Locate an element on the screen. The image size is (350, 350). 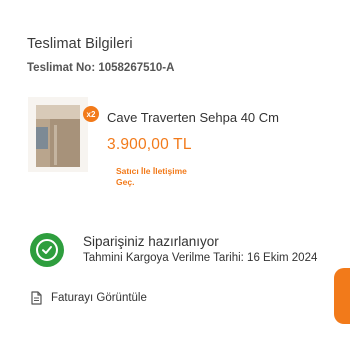
view-invoice-button: Faturayı Görüntüle is located at coordinates (88, 298).